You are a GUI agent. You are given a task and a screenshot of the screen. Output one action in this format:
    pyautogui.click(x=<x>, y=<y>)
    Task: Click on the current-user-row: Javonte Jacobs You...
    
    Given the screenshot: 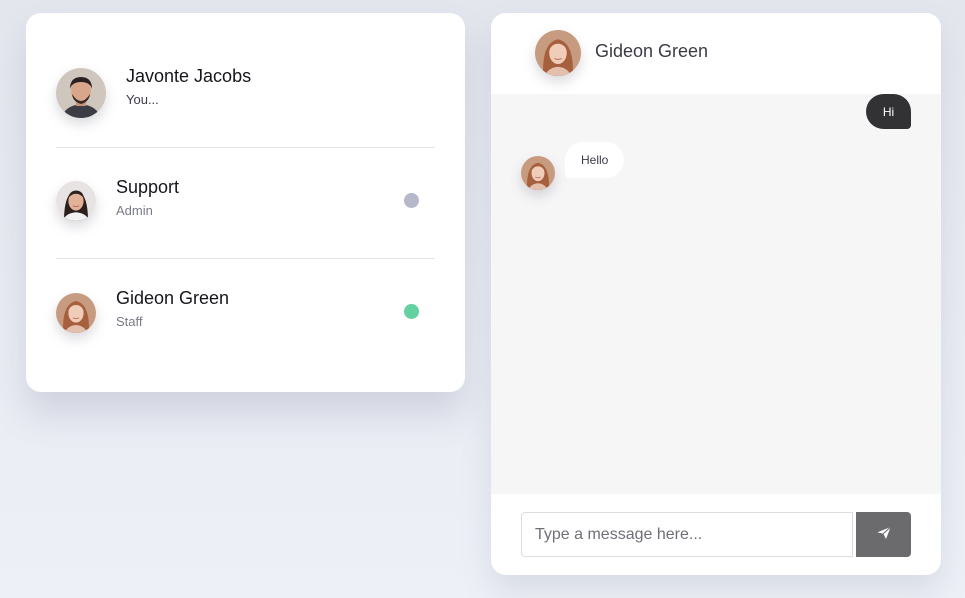 What is the action you would take?
    pyautogui.click(x=245, y=93)
    